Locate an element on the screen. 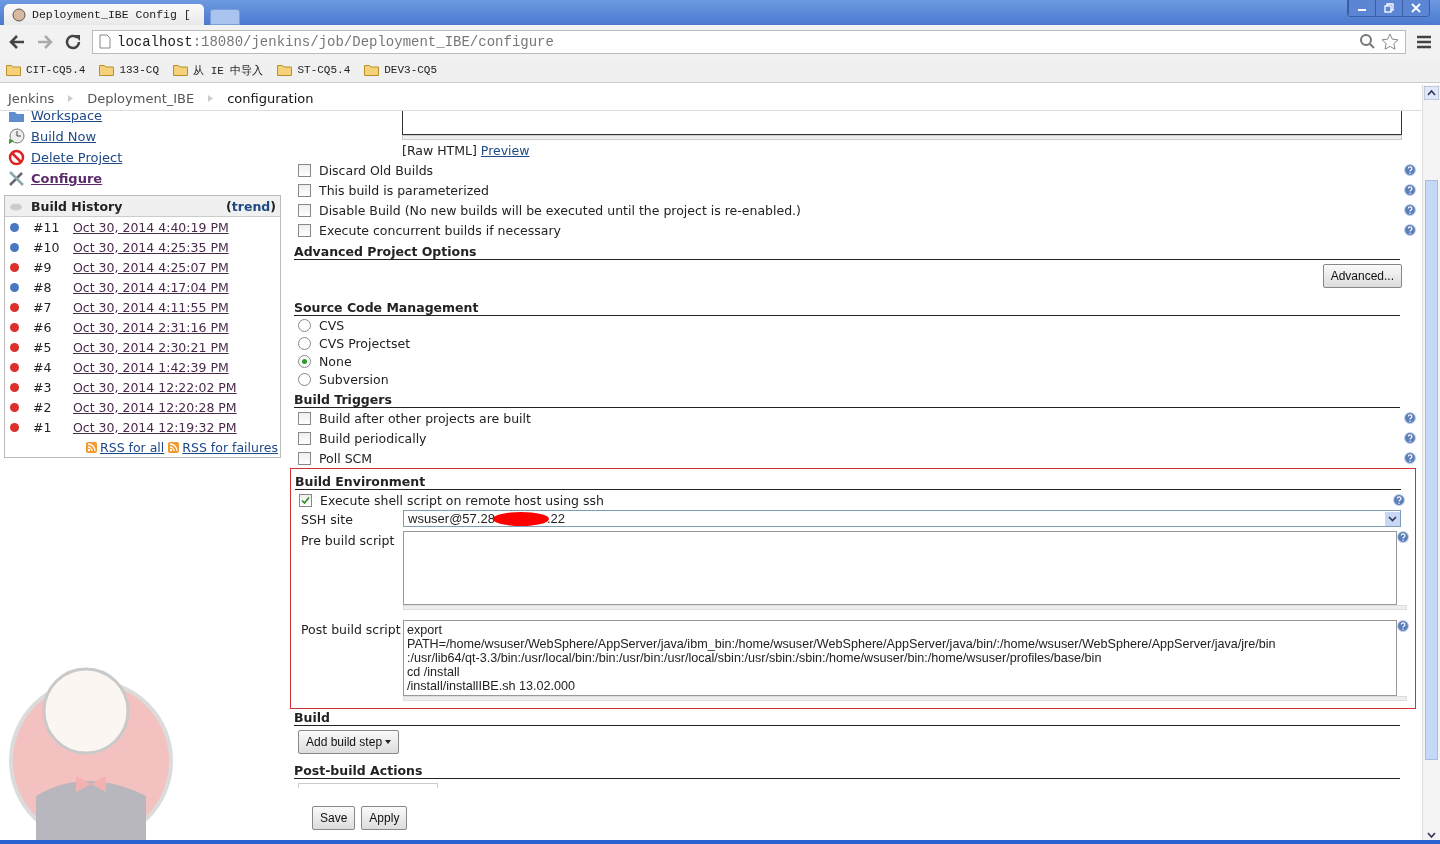 This screenshot has height=844, width=1440. build-date-link: Oct 30, 2014 4:25:07 PM is located at coordinates (151, 267).